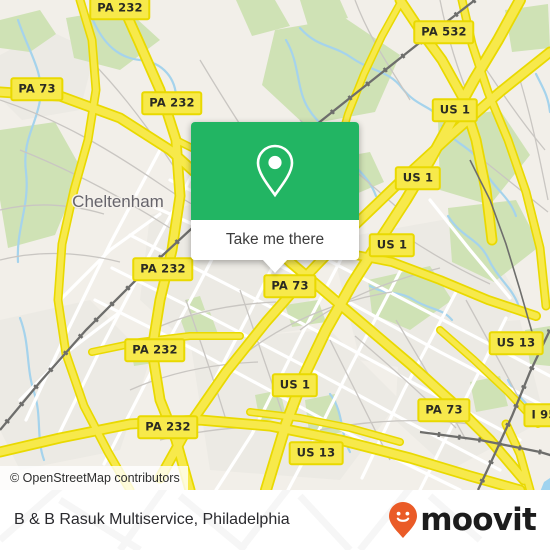 The image size is (550, 550). Describe the element at coordinates (275, 266) in the screenshot. I see `popup-tail-pointer` at that location.